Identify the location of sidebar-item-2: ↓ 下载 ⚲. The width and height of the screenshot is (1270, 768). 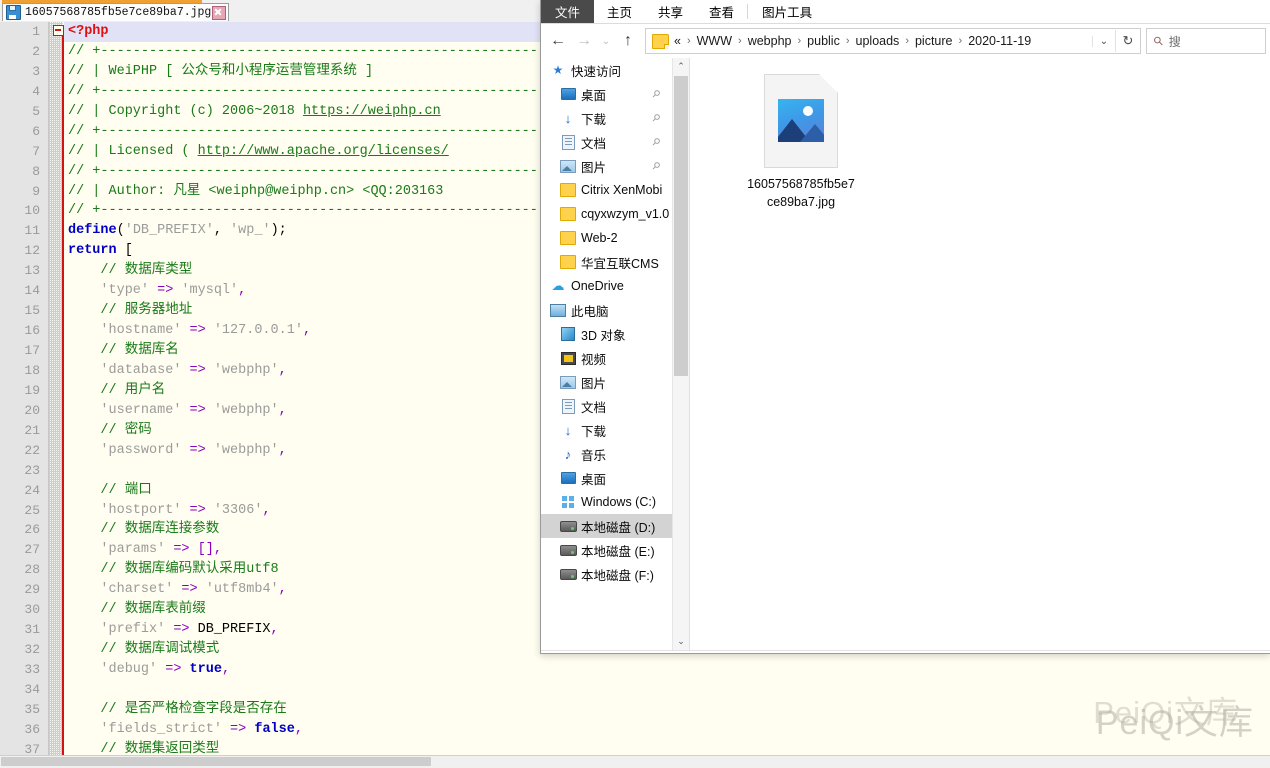
(607, 118).